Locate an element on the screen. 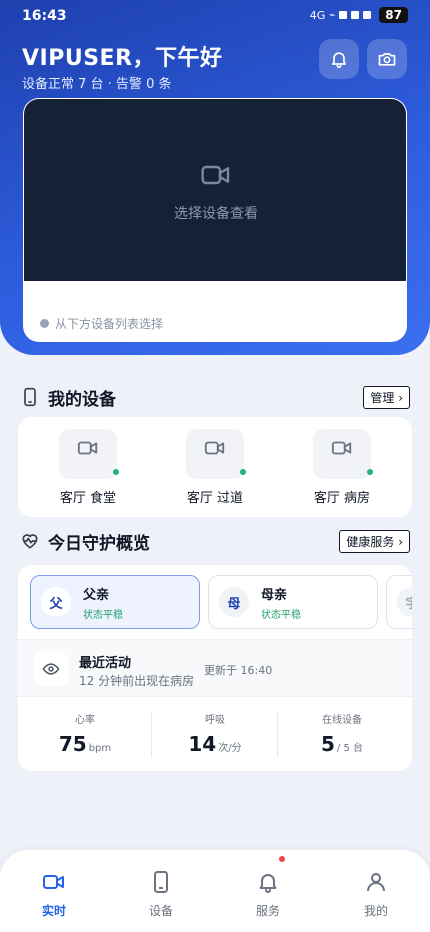 The width and height of the screenshot is (430, 932). metric-heart-rate: 心率 75 bpm is located at coordinates (85, 733).